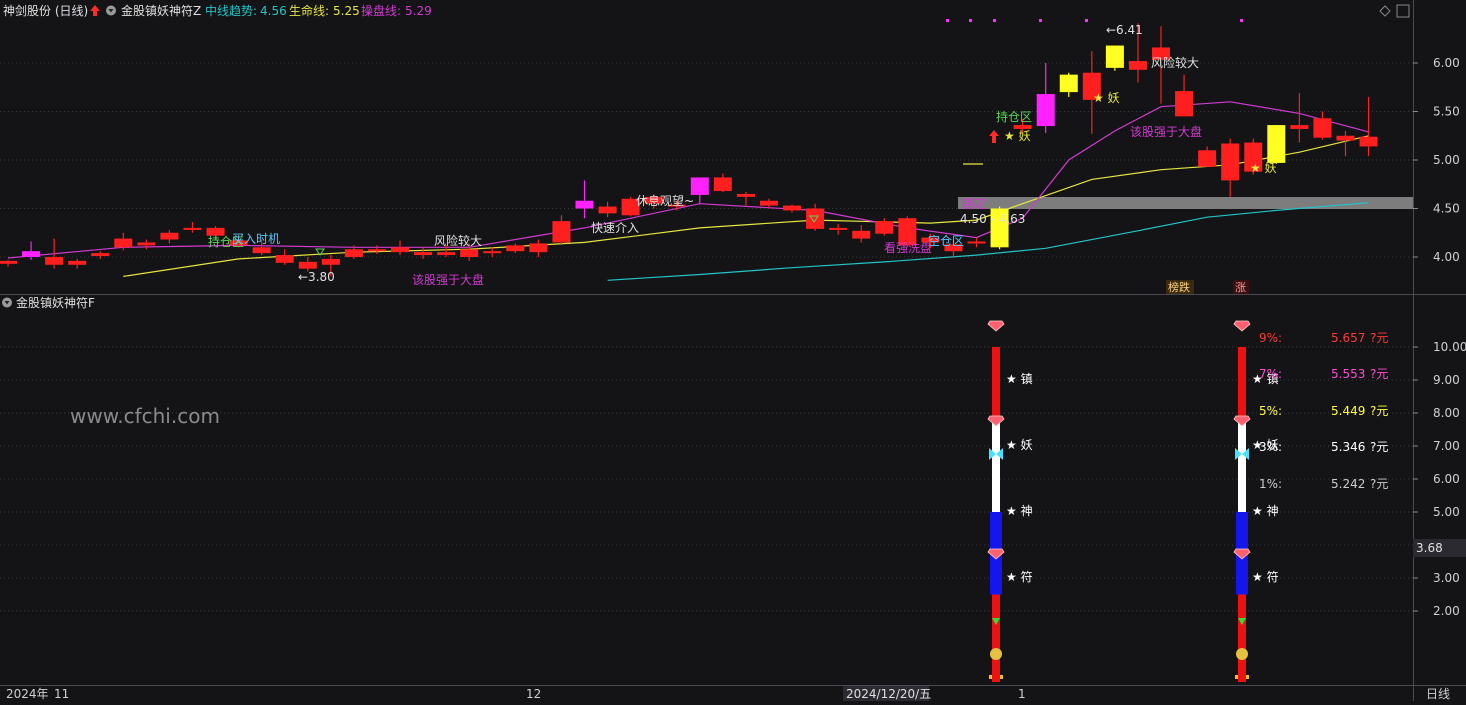 This screenshot has width=1466, height=705. What do you see at coordinates (1446, 257) in the screenshot?
I see `y-tick-label: 4.00` at bounding box center [1446, 257].